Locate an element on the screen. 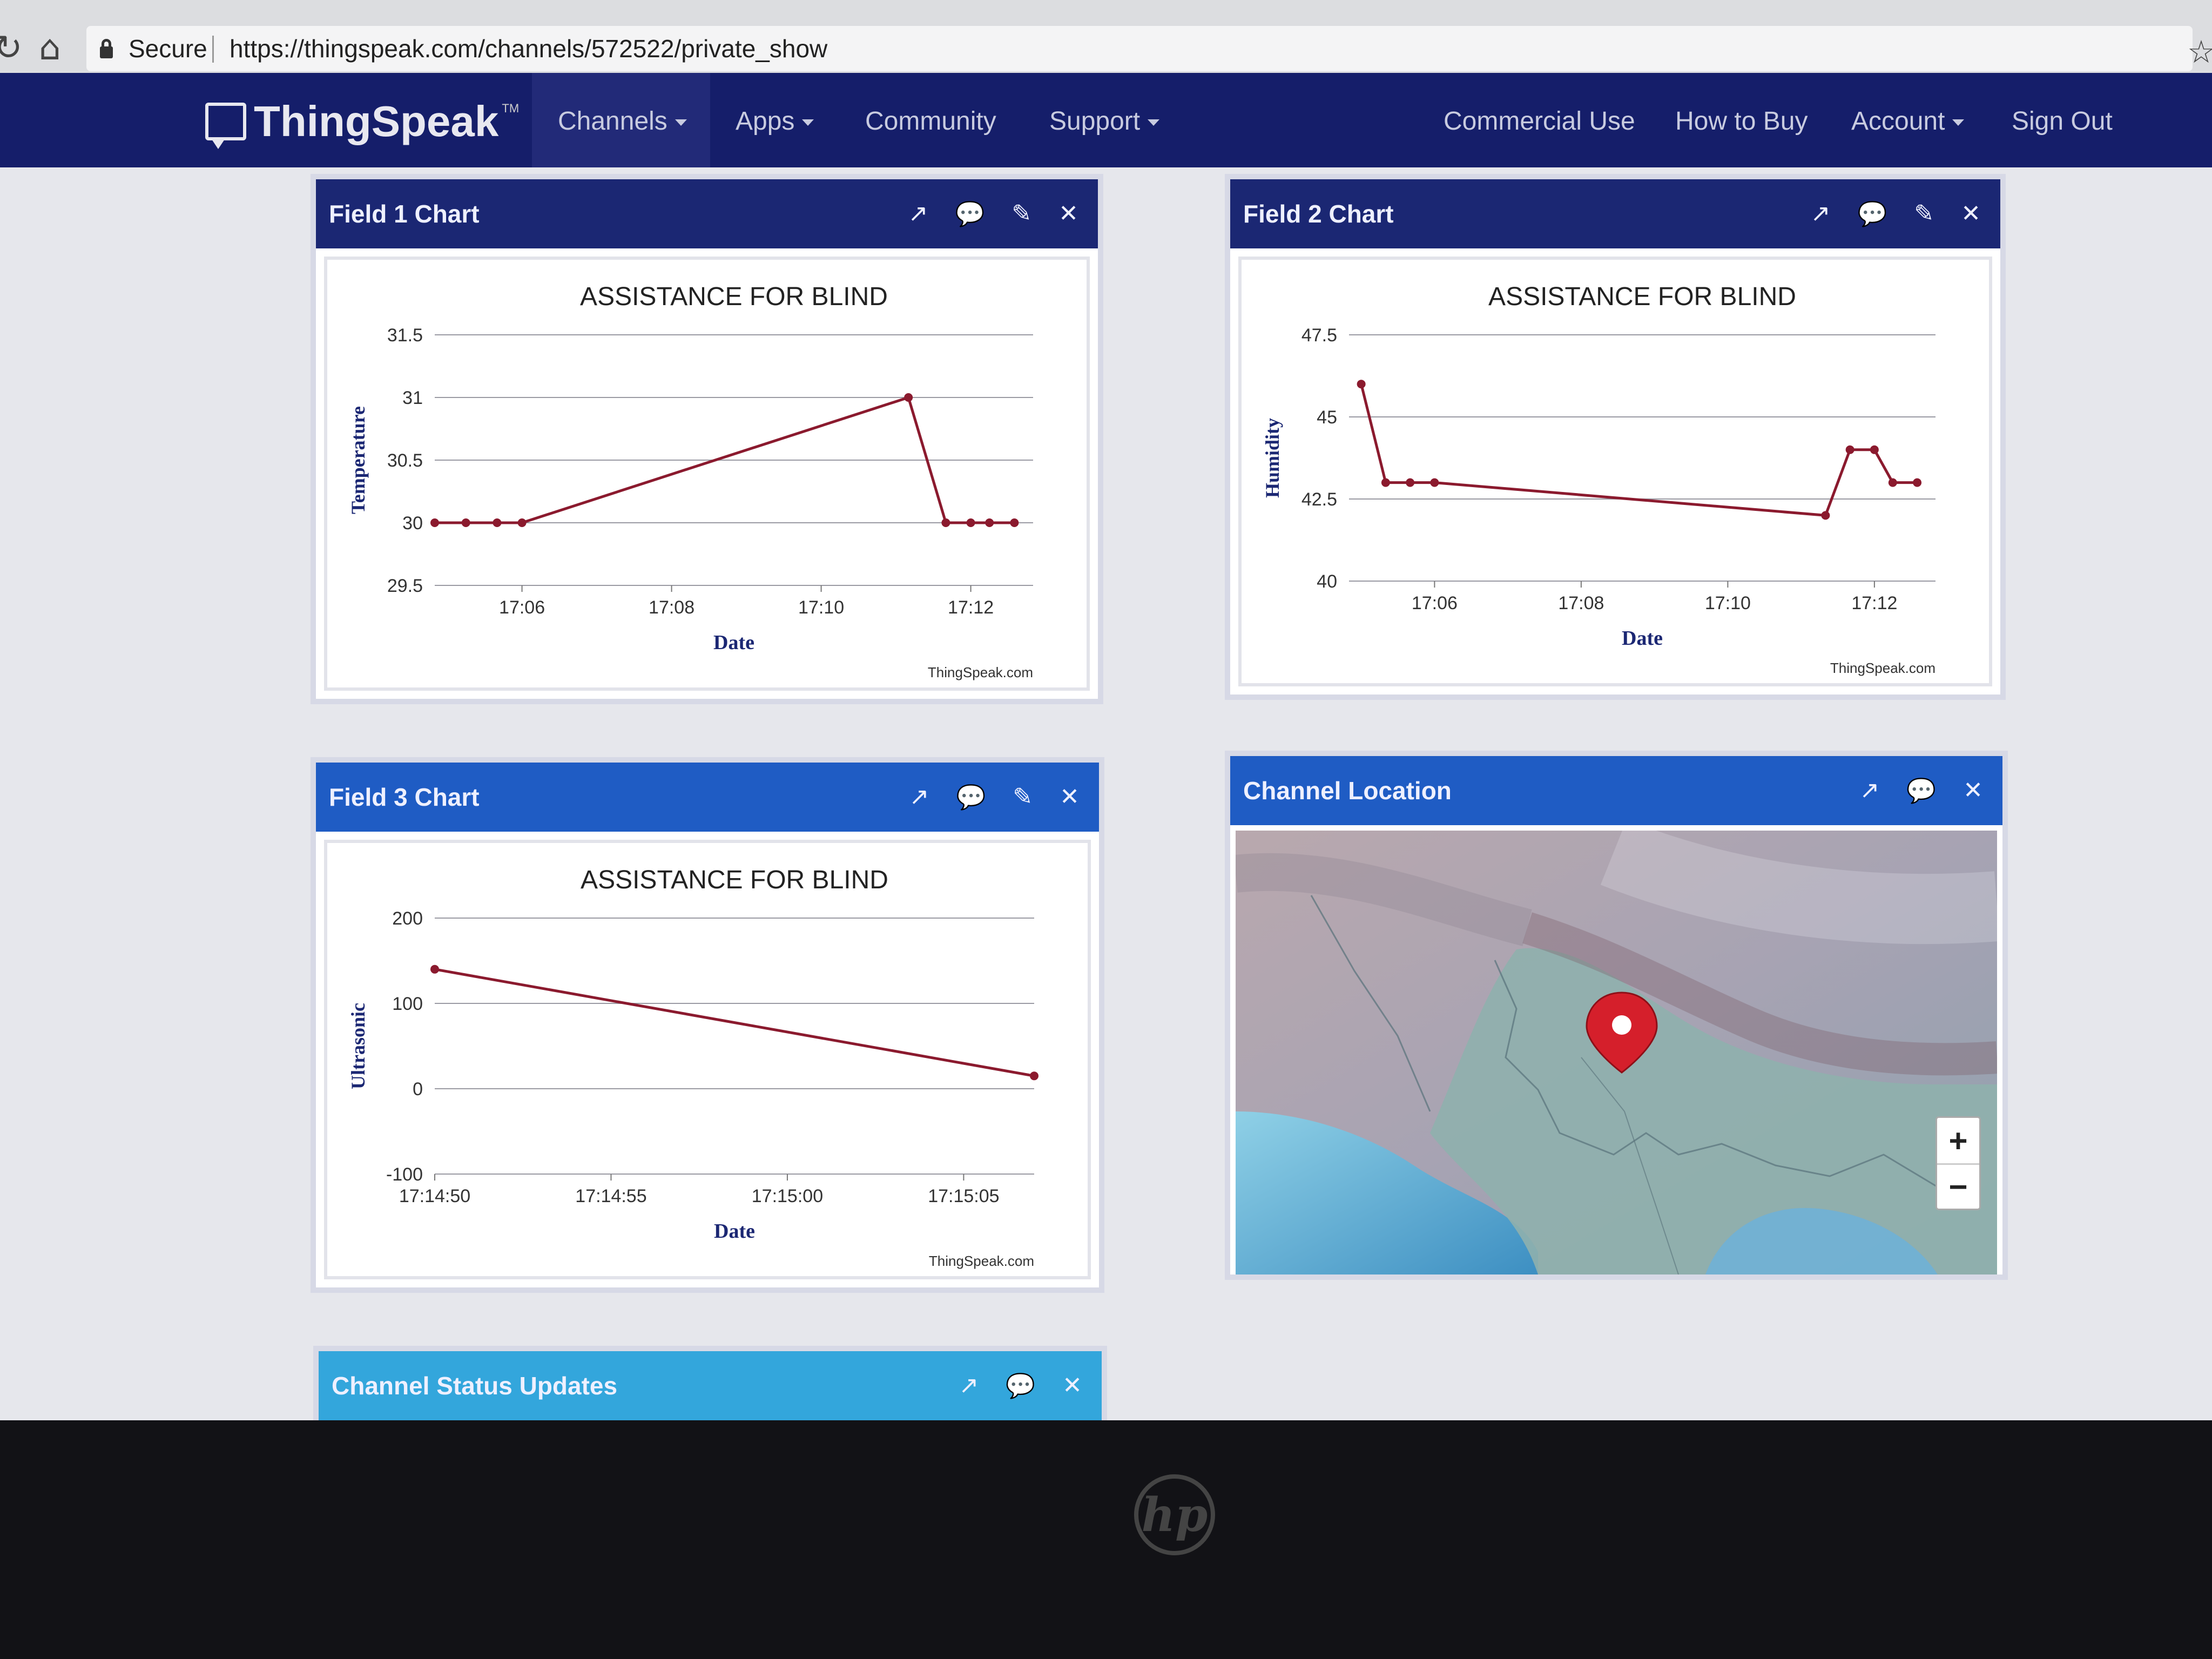 The image size is (2212, 1659). nav-support: Support is located at coordinates (1104, 121).